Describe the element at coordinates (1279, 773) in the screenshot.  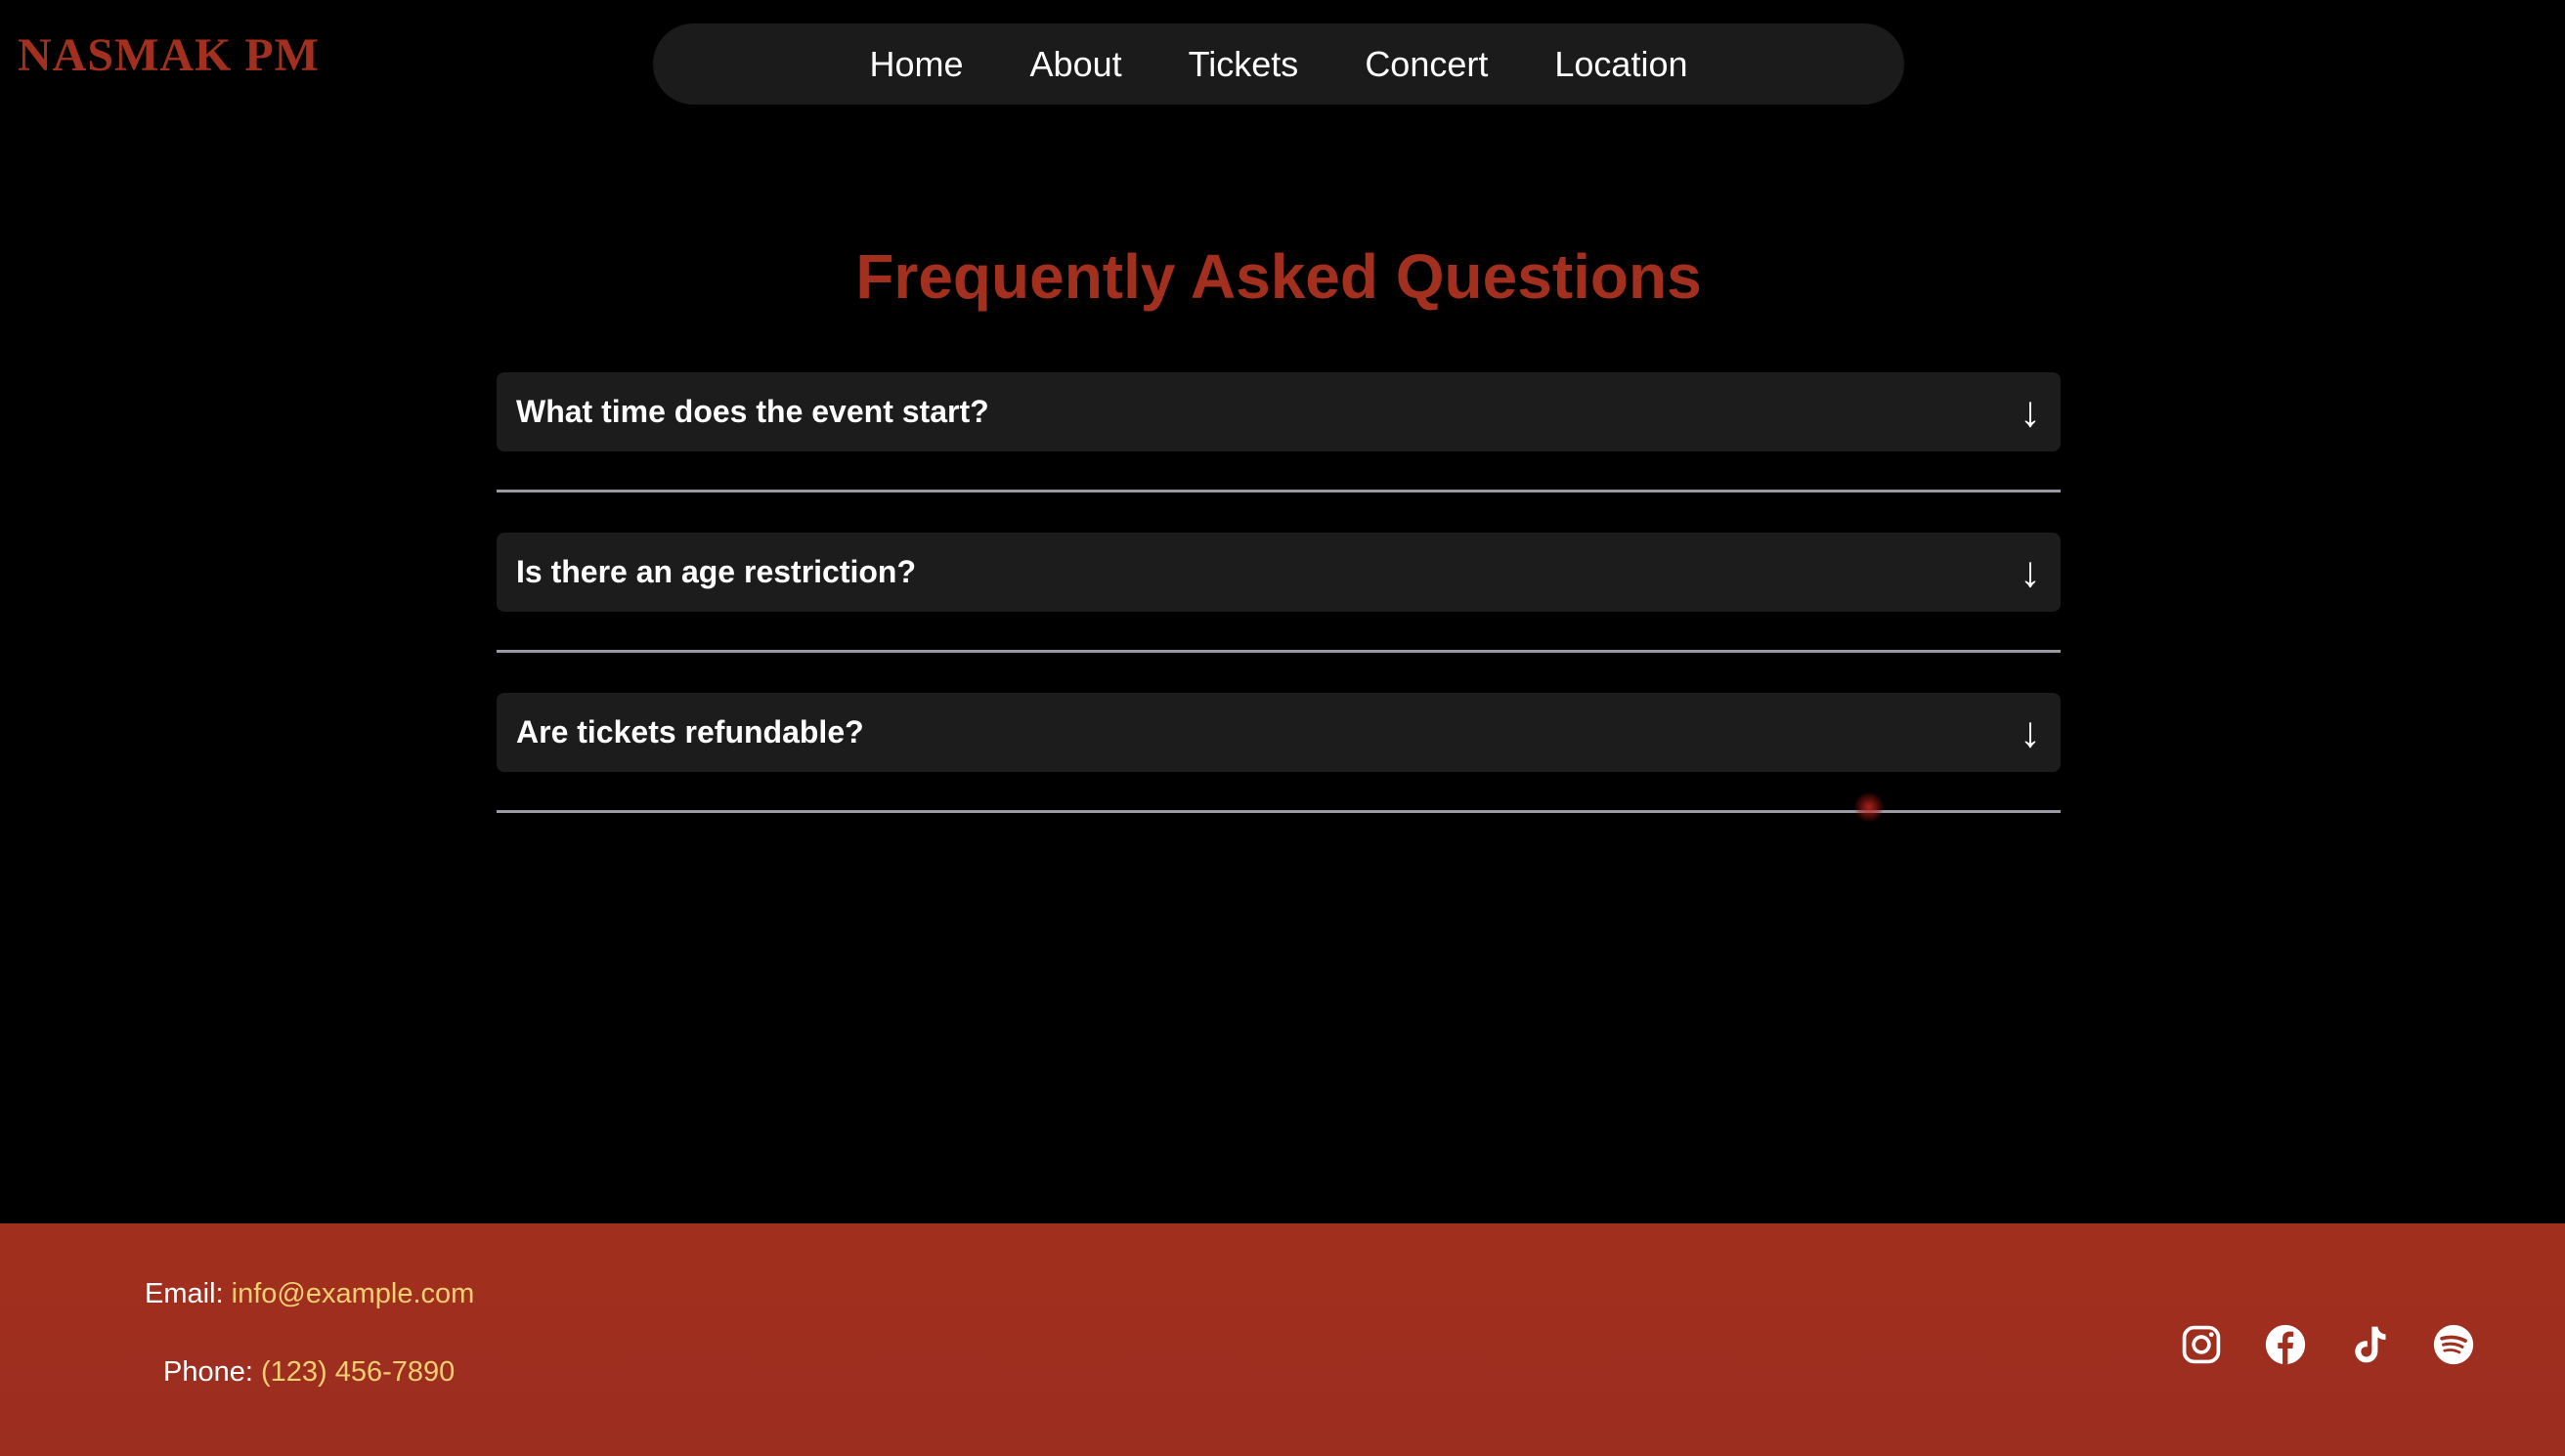
I see `faq-item: Are tickets refundable? ↓` at that location.